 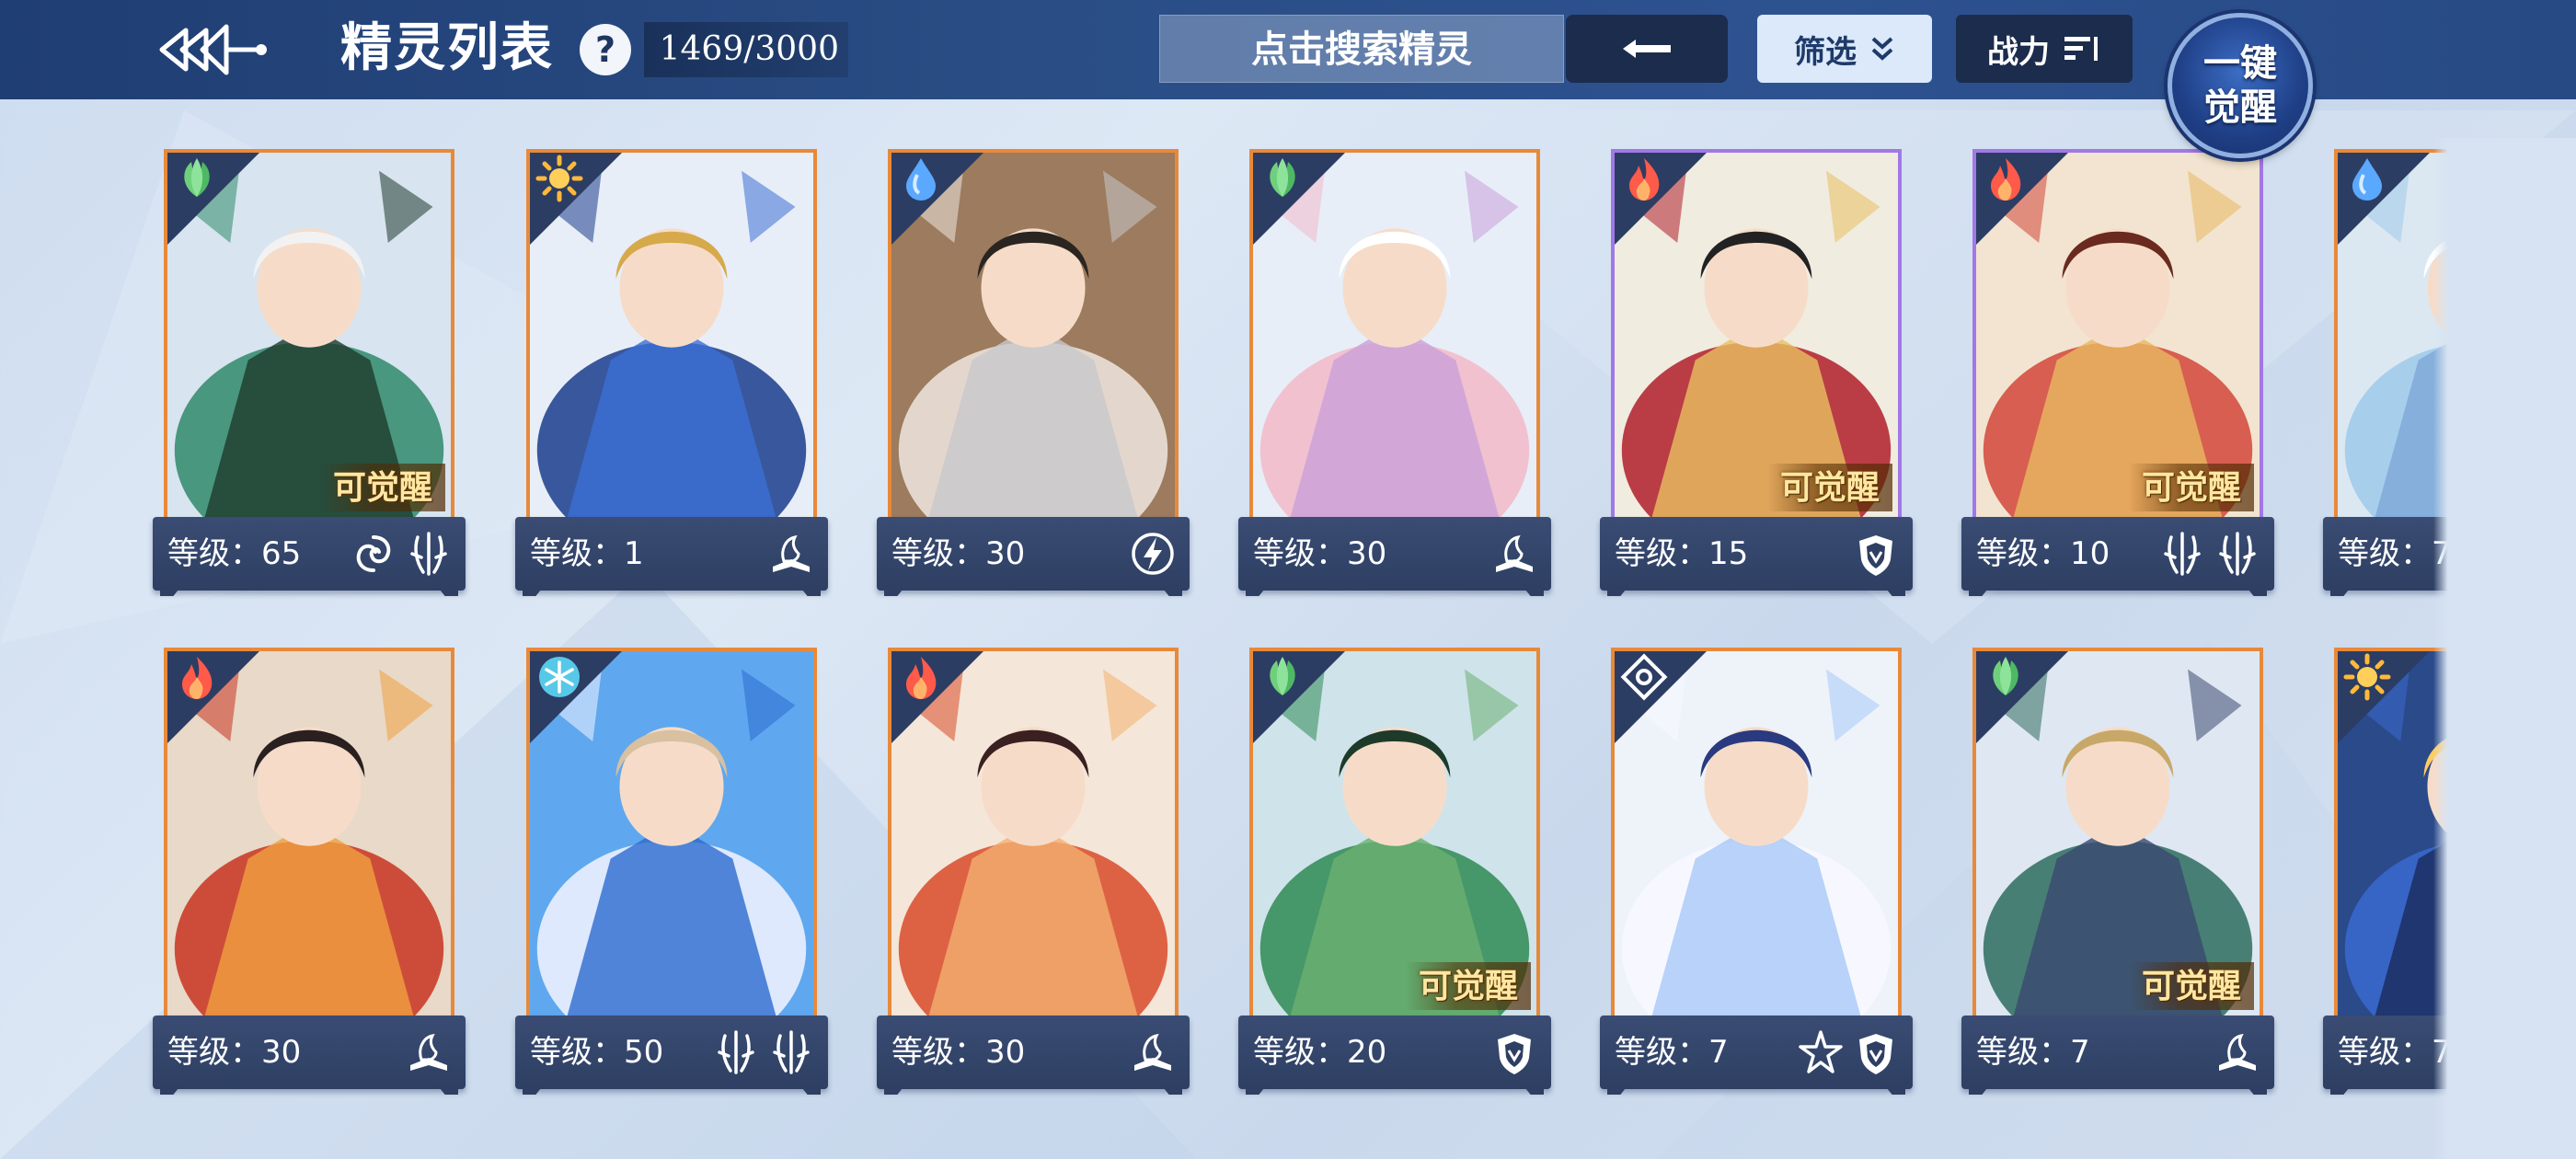 I want to click on sort-button: 战力, so click(x=2044, y=49).